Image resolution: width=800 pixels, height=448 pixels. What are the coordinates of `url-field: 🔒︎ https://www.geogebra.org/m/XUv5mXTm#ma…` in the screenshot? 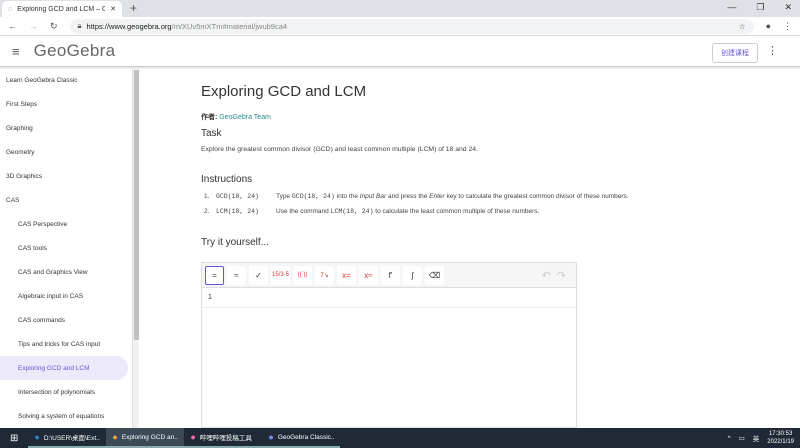 It's located at (411, 26).